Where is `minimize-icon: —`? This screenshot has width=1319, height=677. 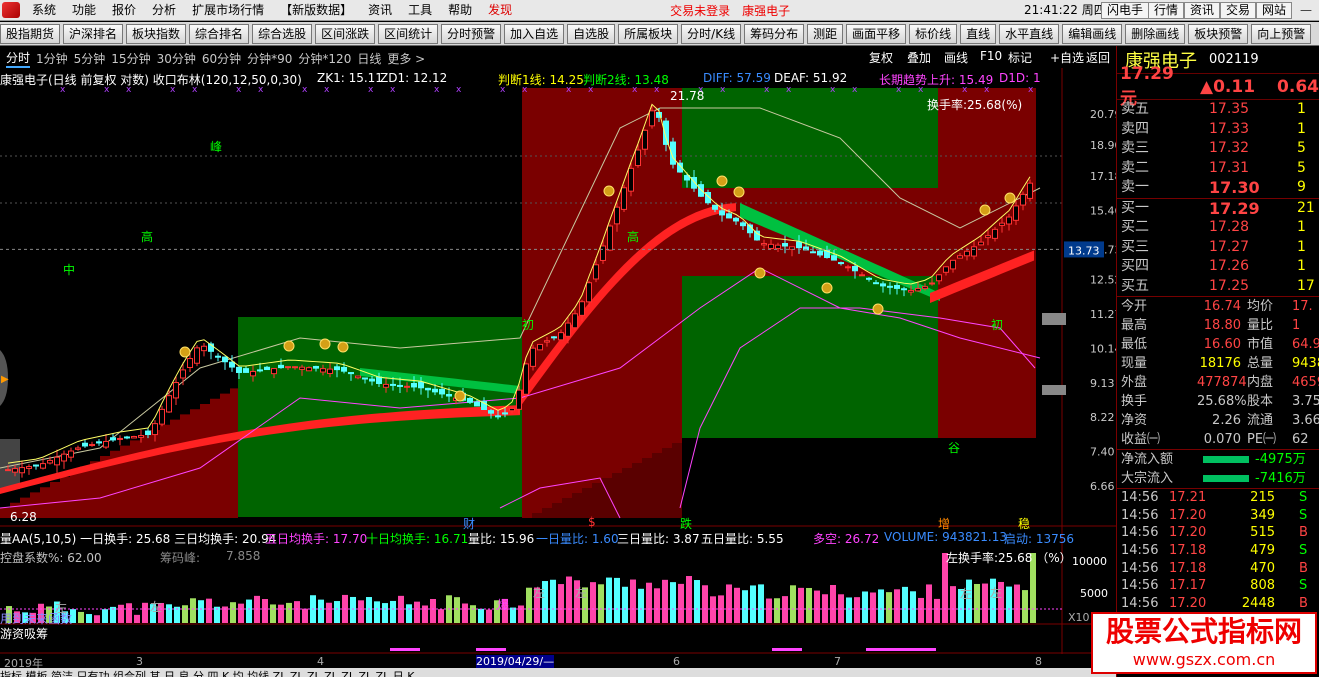
minimize-icon: — is located at coordinates (1306, 10).